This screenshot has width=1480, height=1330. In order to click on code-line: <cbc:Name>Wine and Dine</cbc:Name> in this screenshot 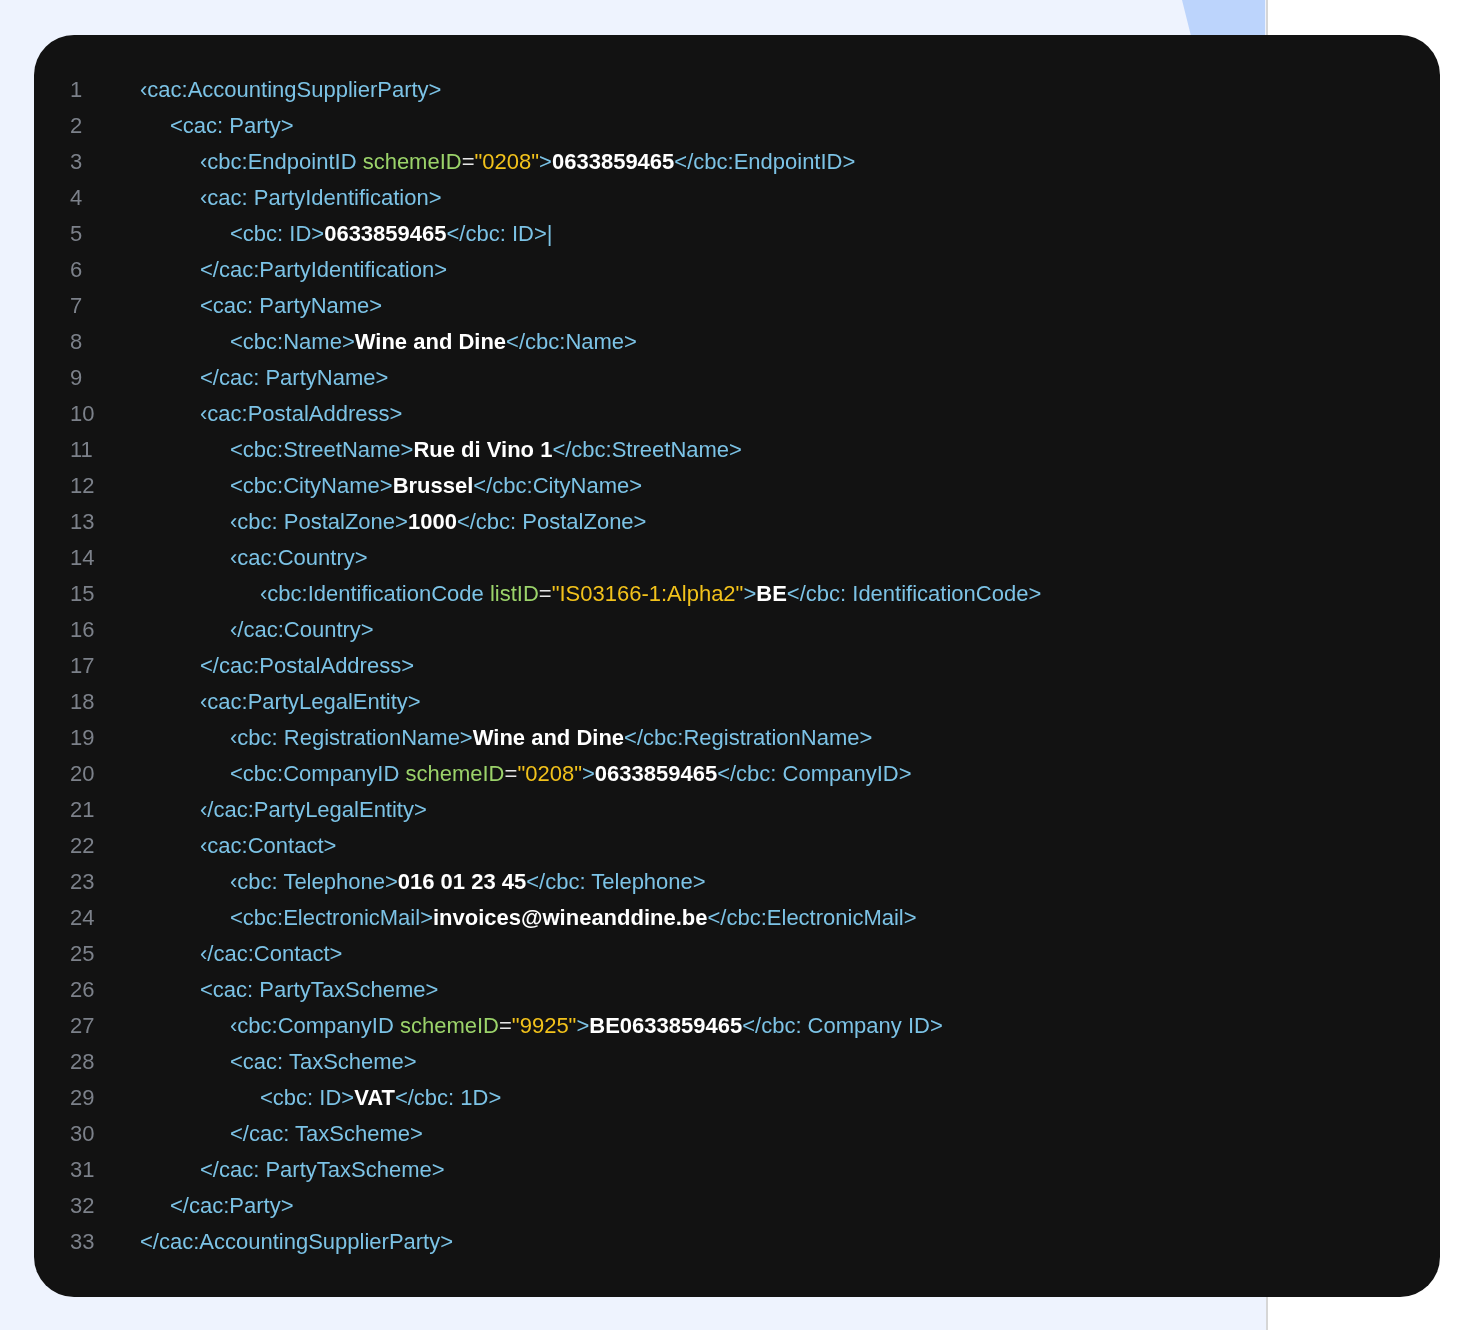, I will do `click(433, 342)`.